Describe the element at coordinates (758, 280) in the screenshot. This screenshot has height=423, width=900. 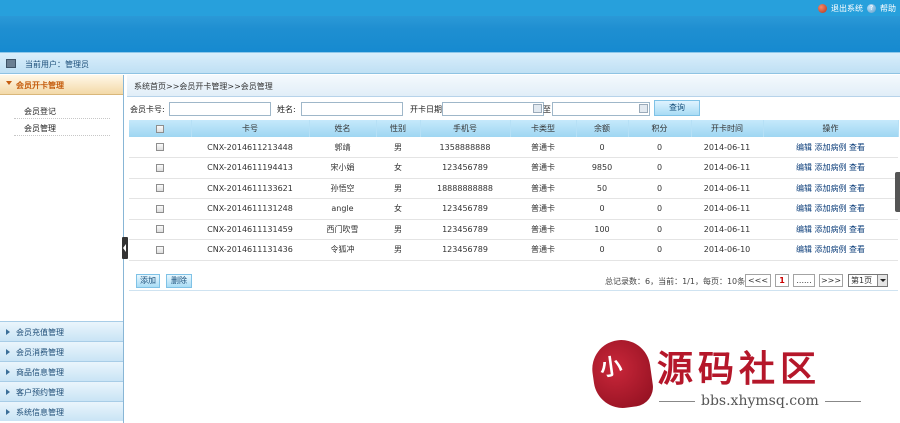
I see `first-page-button: <<<` at that location.